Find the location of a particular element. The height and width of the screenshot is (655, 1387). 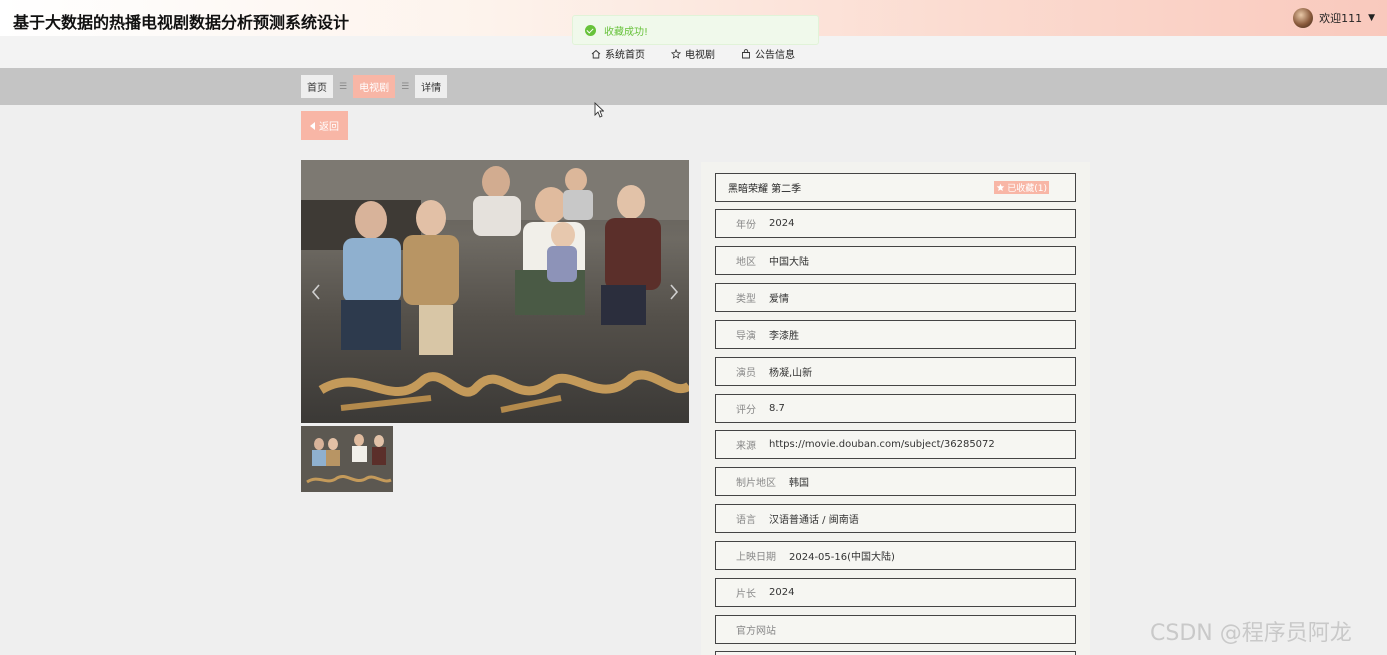

nav-item-tv: 电视剧 is located at coordinates (693, 53).